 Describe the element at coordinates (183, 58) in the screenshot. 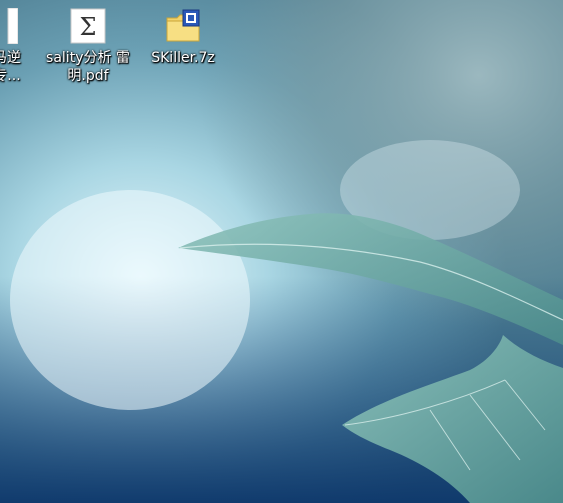

I see `desktop-icon-label: SKiller.7z` at that location.